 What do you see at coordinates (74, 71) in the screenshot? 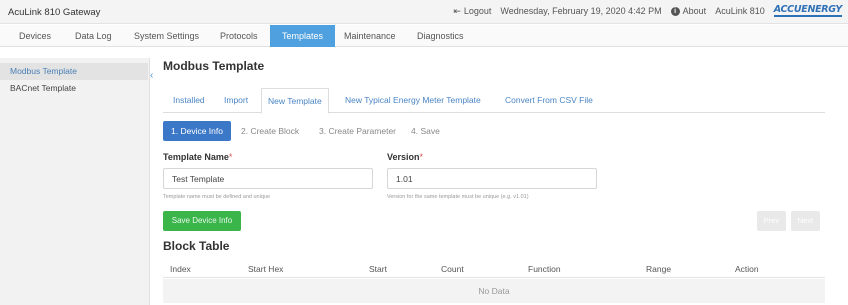
I see `sidebar-item-modbus-template: Modbus Template` at bounding box center [74, 71].